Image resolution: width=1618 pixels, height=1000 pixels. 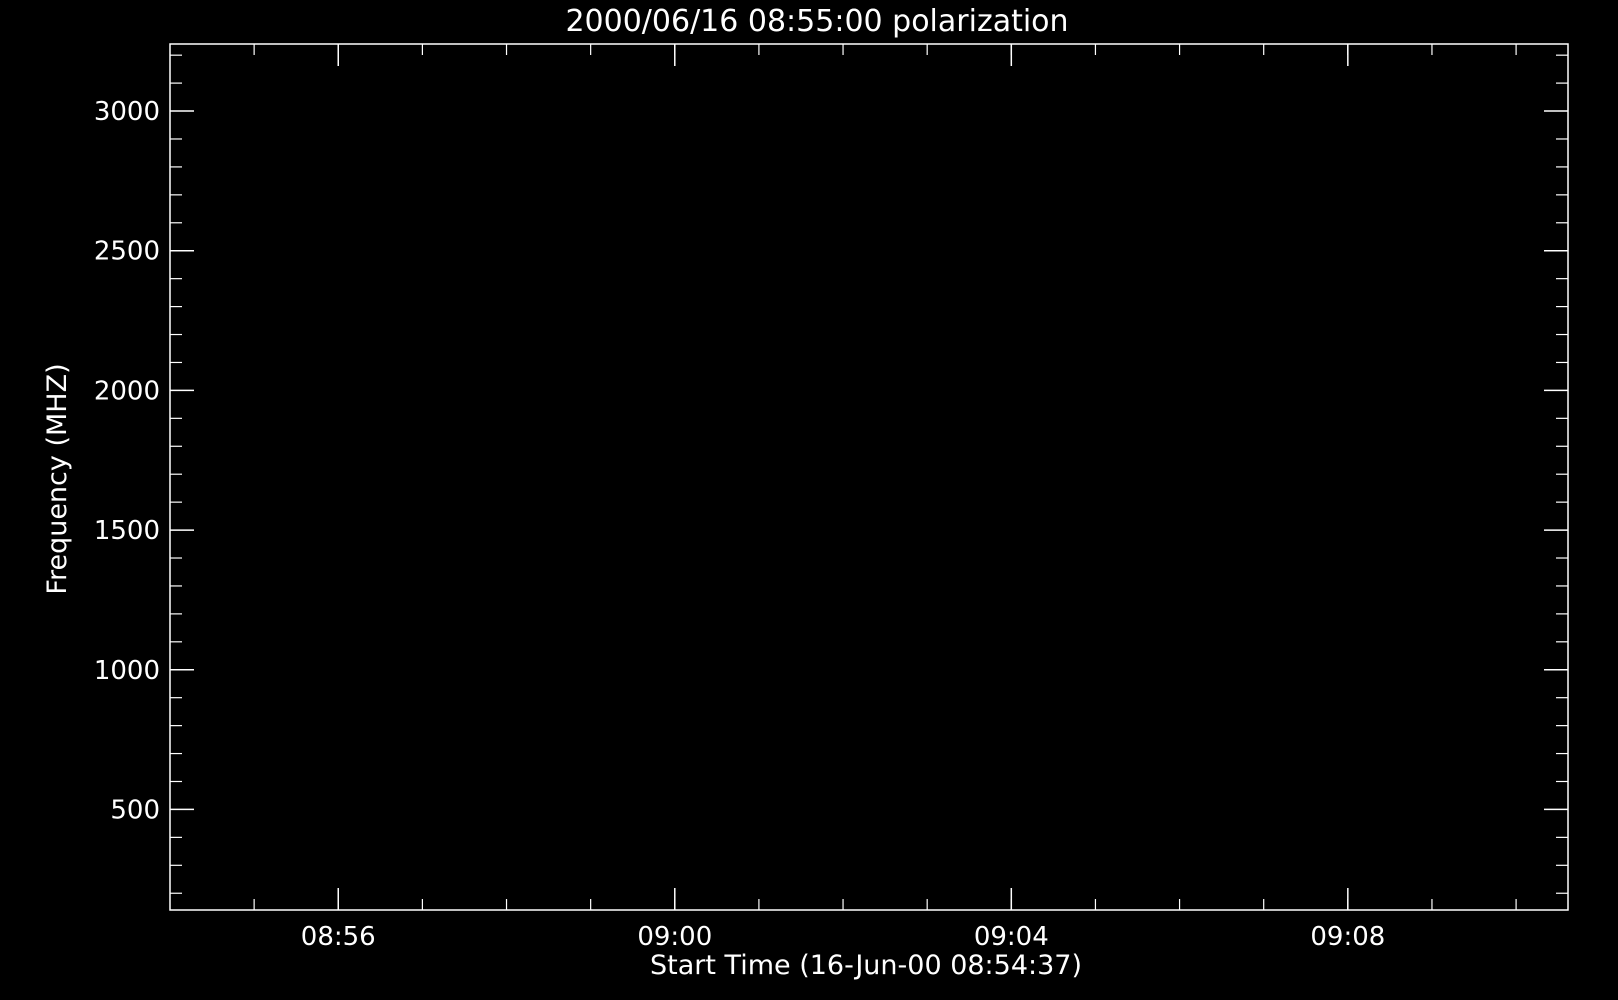 What do you see at coordinates (816, 21) in the screenshot?
I see `chart-title: 2000/06/16 08:55:00 polarization` at bounding box center [816, 21].